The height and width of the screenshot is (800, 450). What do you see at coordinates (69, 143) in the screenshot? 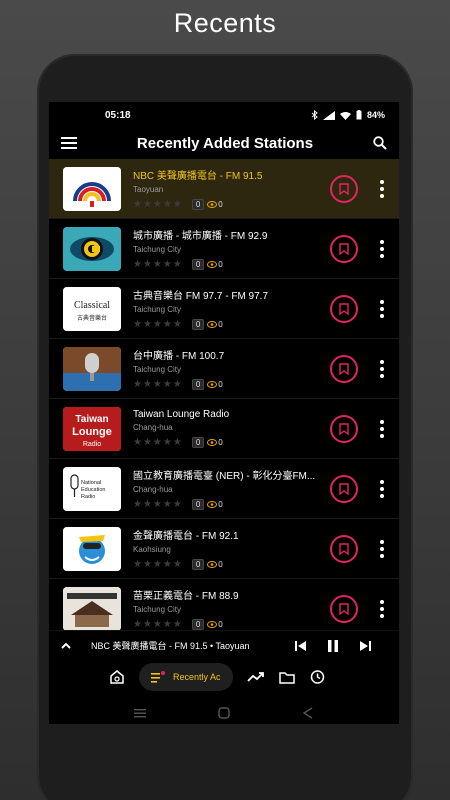
I see `menu-icon` at bounding box center [69, 143].